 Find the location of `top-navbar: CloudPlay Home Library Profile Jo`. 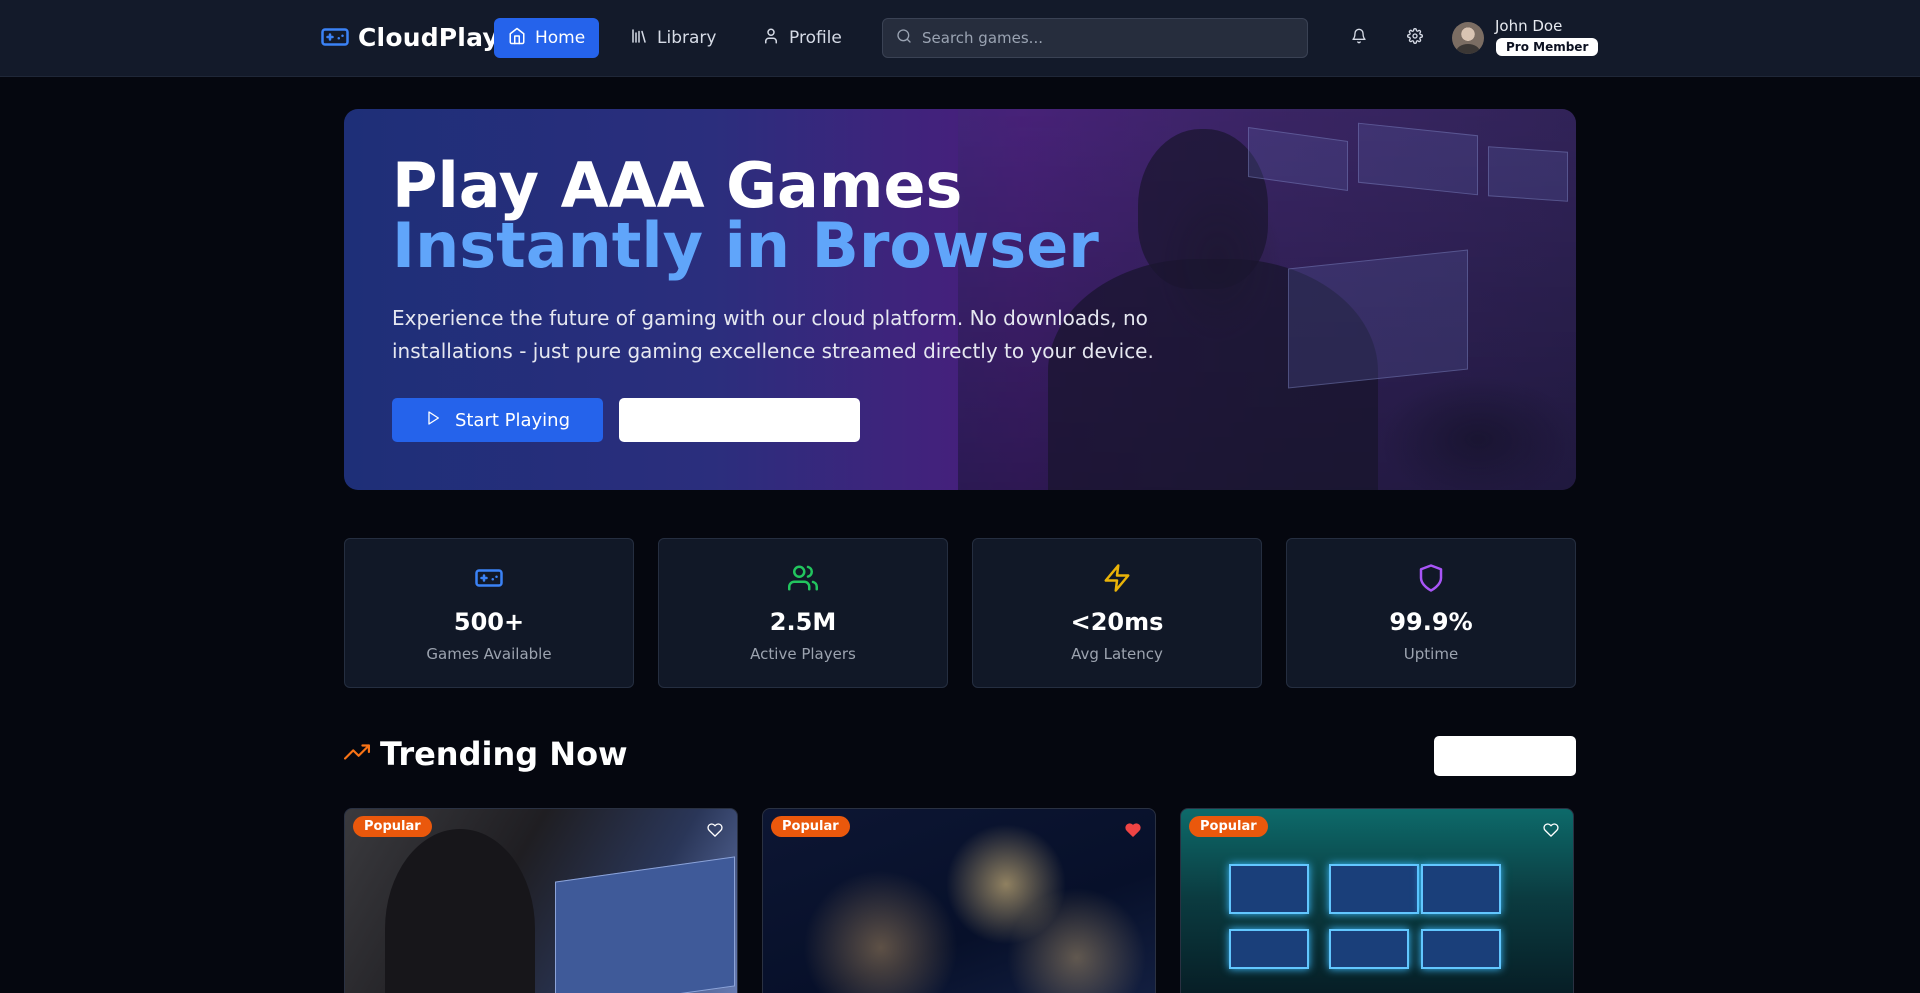

top-navbar: CloudPlay Home Library Profile Jo is located at coordinates (960, 38).